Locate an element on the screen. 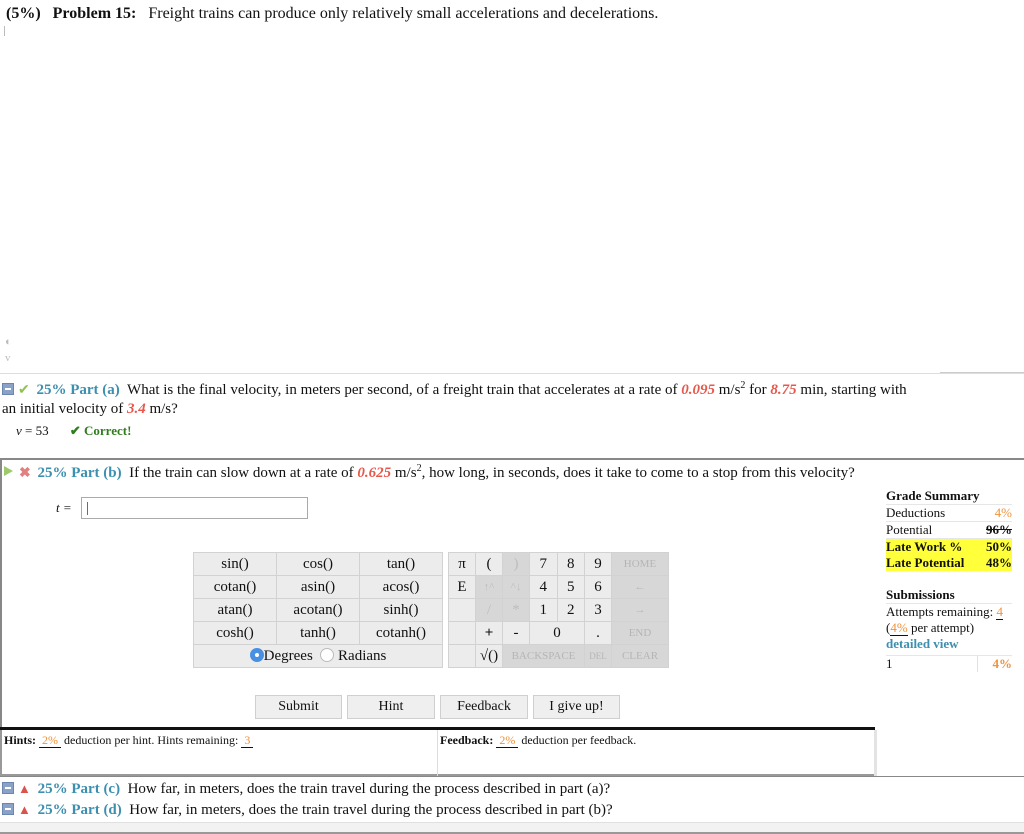 The image size is (1024, 834). key-3: 3 is located at coordinates (598, 610).